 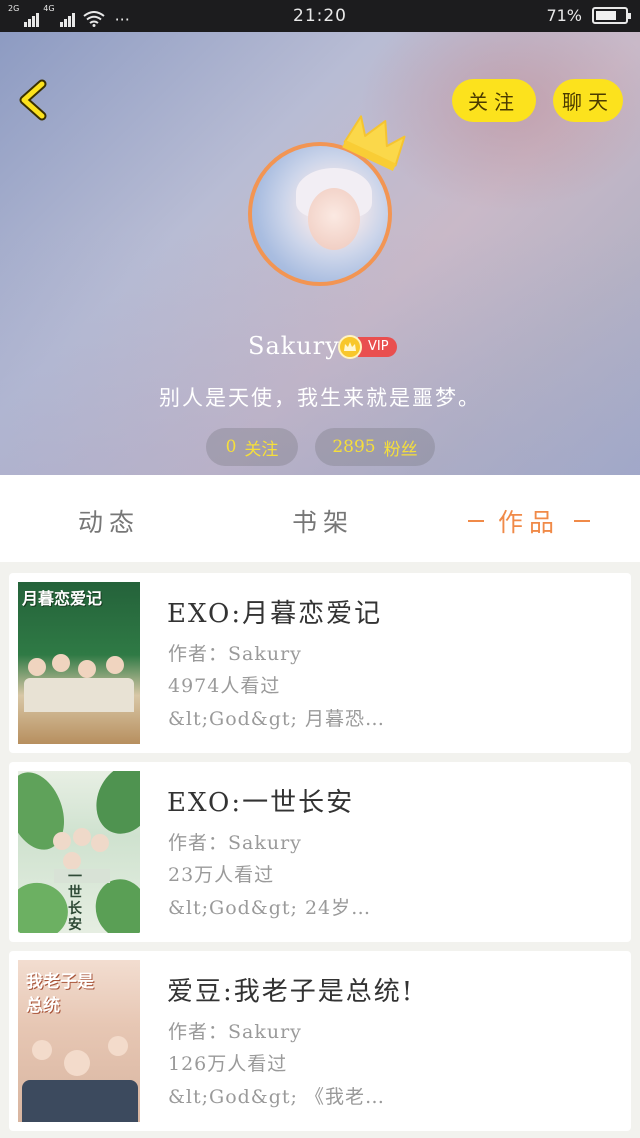 What do you see at coordinates (294, 346) in the screenshot?
I see `username: Sakury` at bounding box center [294, 346].